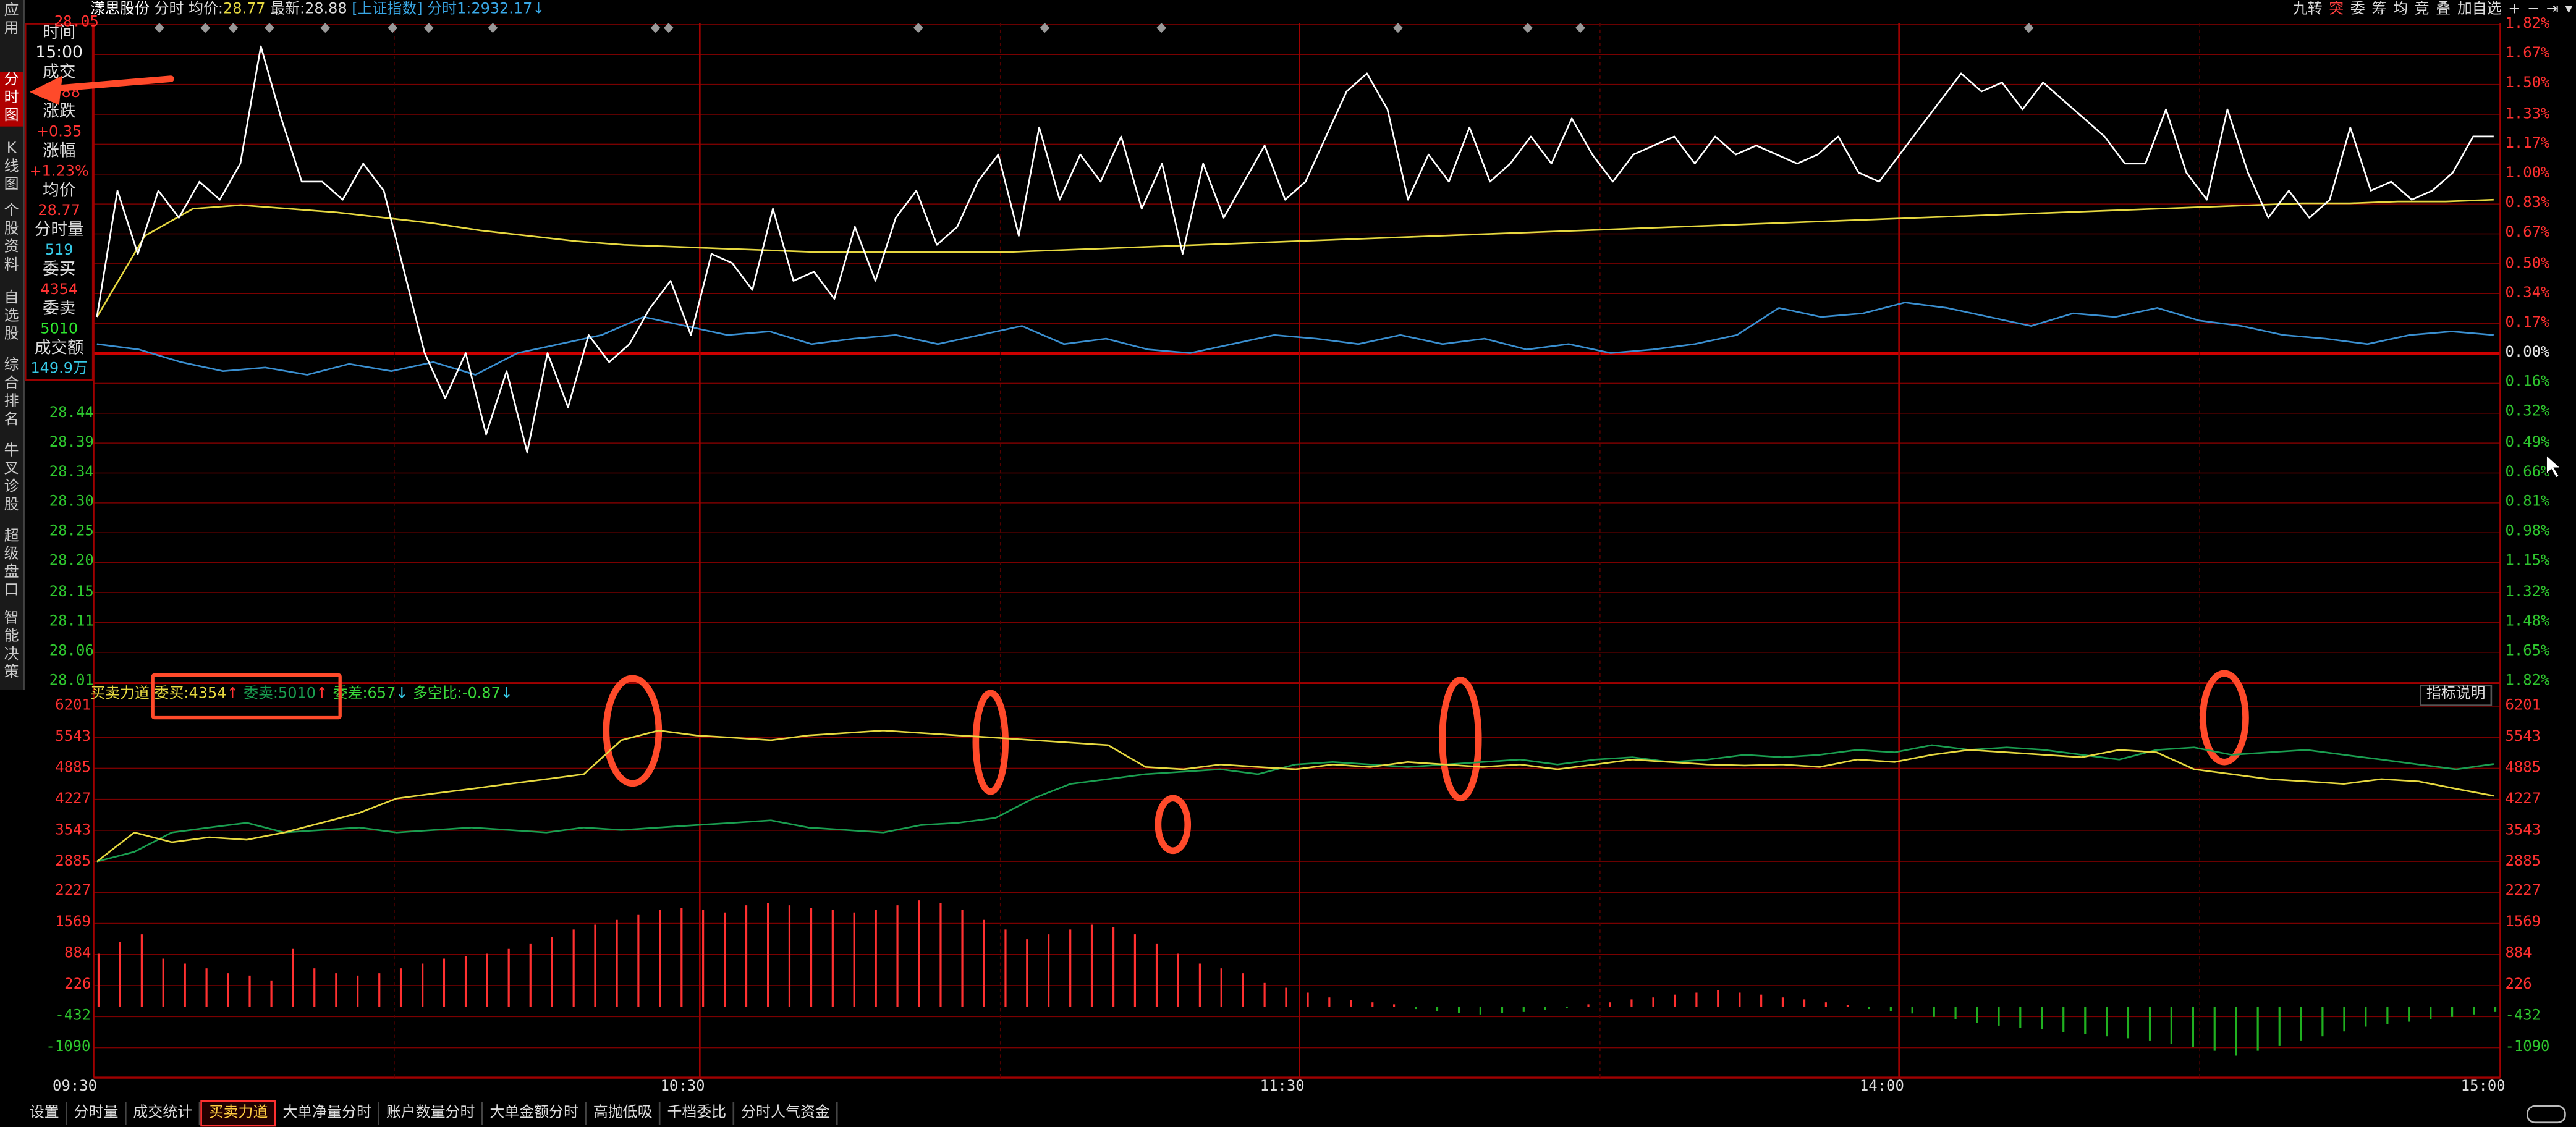  What do you see at coordinates (71, 681) in the screenshot?
I see `left-axis-label: 28.01` at bounding box center [71, 681].